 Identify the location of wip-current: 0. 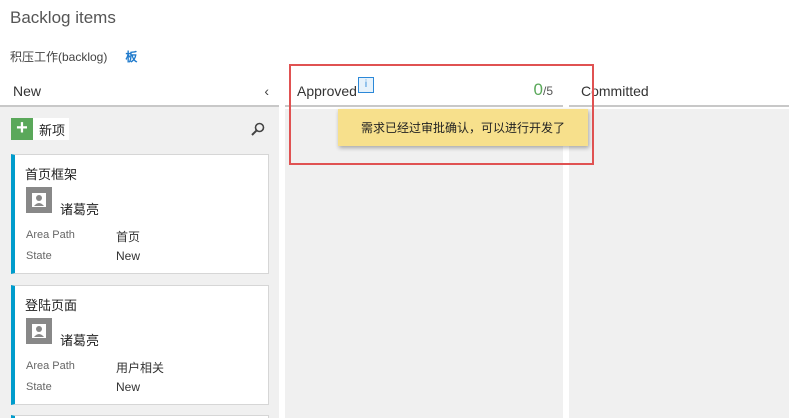
(538, 89).